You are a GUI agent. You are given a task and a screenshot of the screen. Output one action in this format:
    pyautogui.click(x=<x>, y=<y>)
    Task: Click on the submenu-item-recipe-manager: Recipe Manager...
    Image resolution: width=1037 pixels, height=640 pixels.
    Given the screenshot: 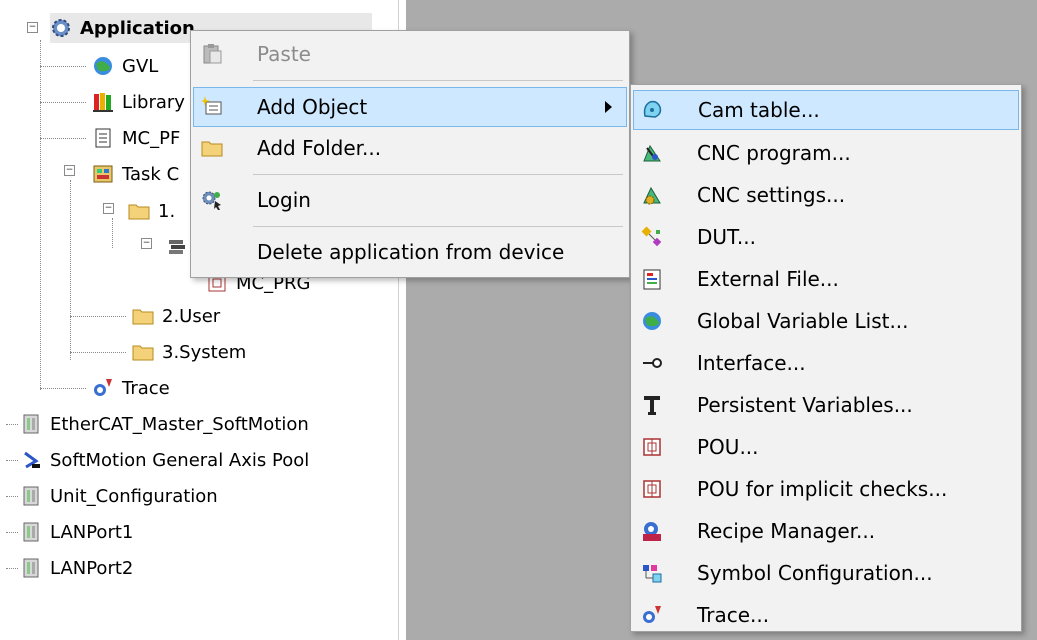 What is the action you would take?
    pyautogui.click(x=826, y=531)
    